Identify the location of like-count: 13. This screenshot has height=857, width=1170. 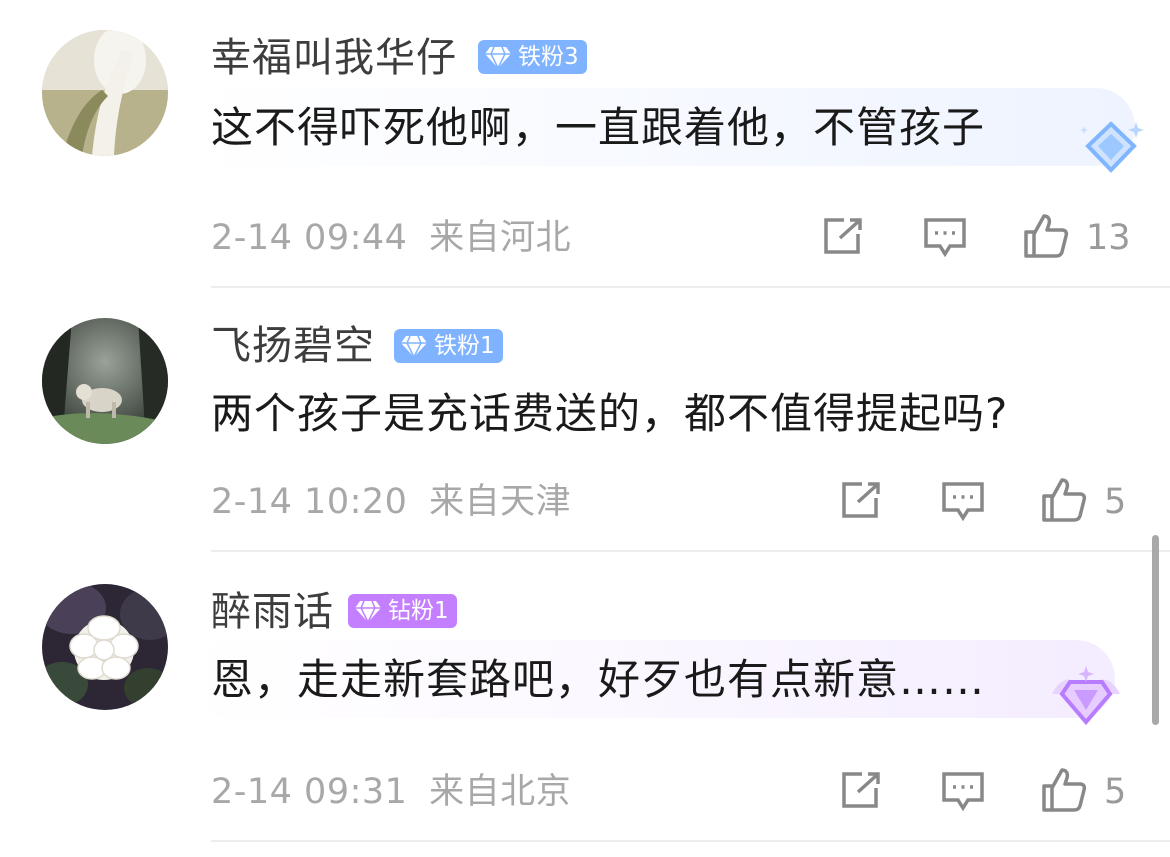
(1108, 238).